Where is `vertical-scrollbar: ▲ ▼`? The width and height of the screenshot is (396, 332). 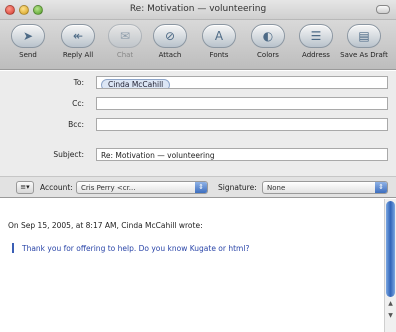 vertical-scrollbar: ▲ ▼ is located at coordinates (390, 265).